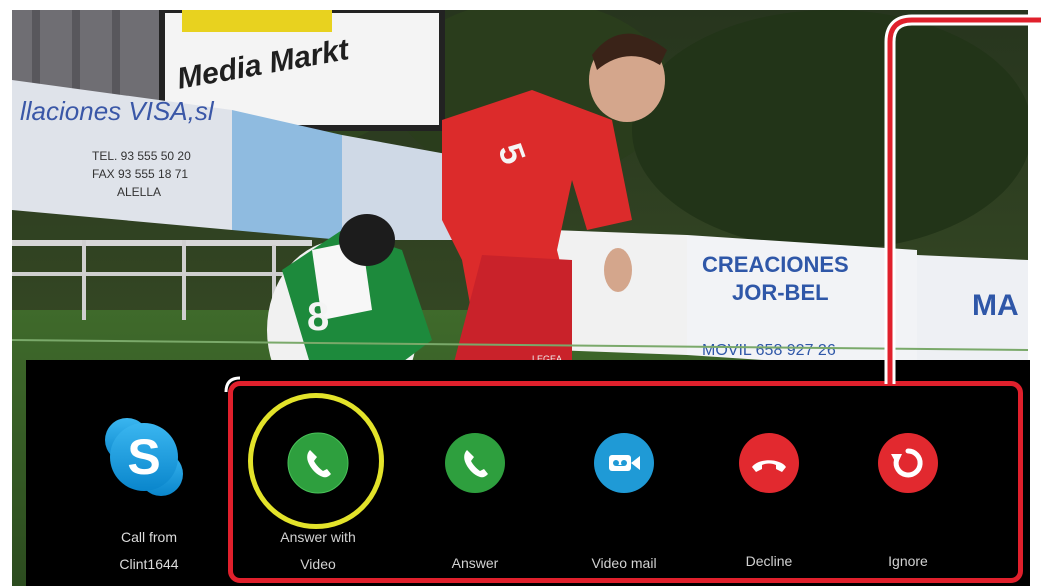 The image size is (1041, 586). I want to click on phone-answer-icon, so click(475, 463).